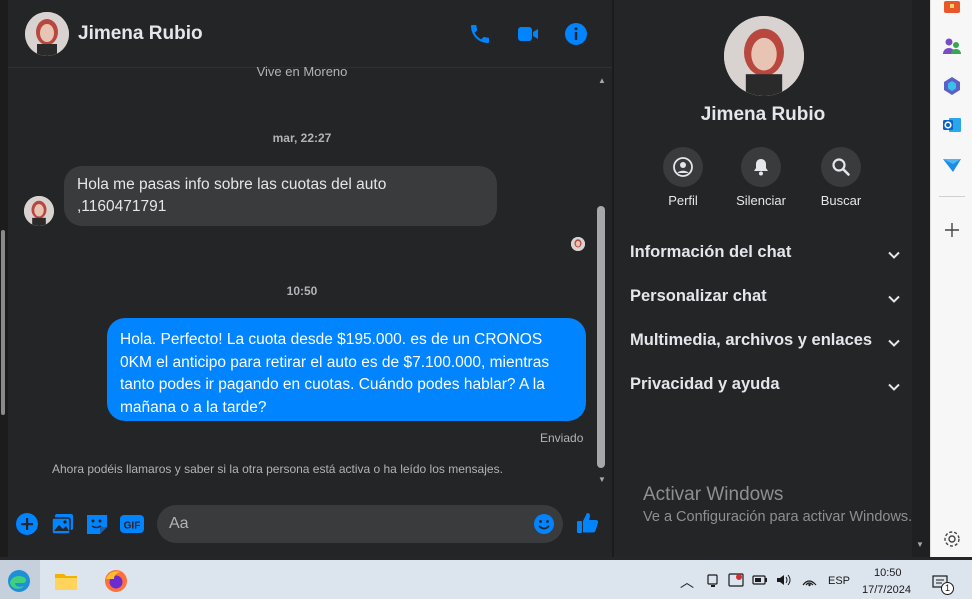 The height and width of the screenshot is (599, 972). I want to click on gif-icon: GIF, so click(132, 524).